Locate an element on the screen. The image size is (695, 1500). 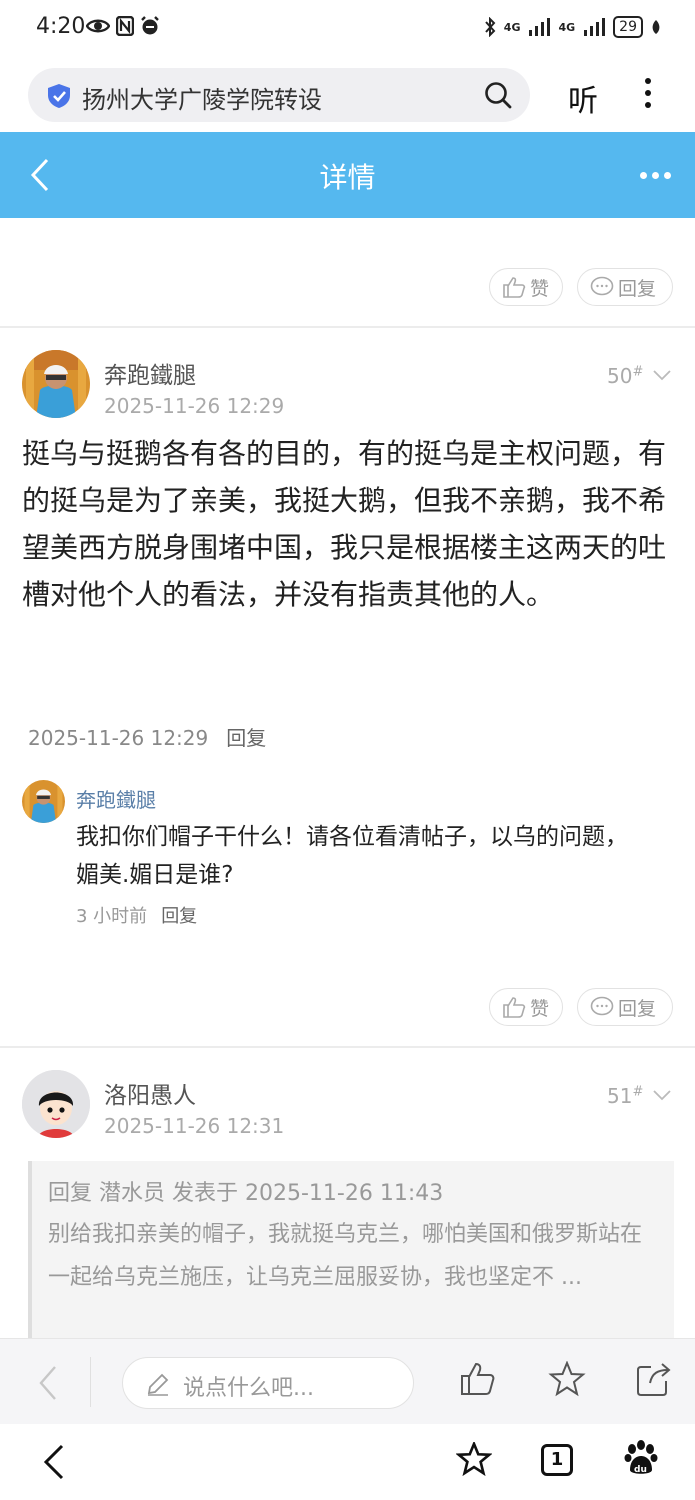
address-bar: 扬州大学广陵学院转设 is located at coordinates (279, 95).